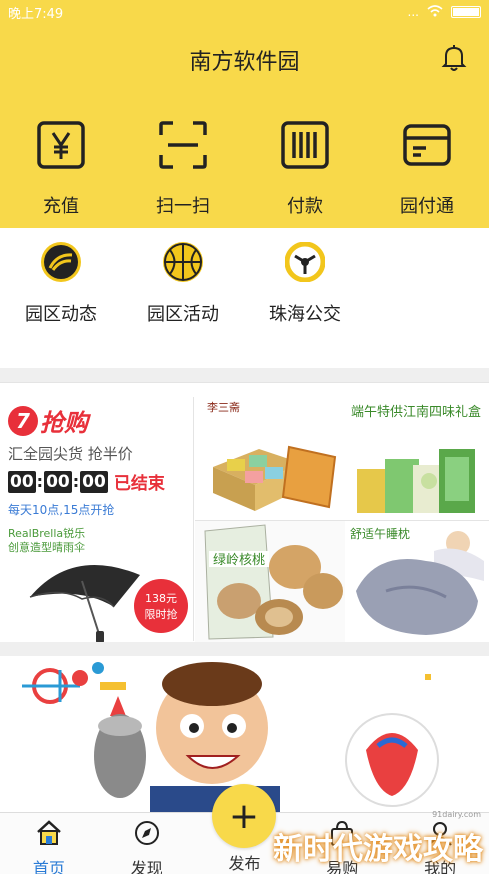 Image resolution: width=489 pixels, height=874 pixels. What do you see at coordinates (61, 262) in the screenshot?
I see `news-icon` at bounding box center [61, 262].